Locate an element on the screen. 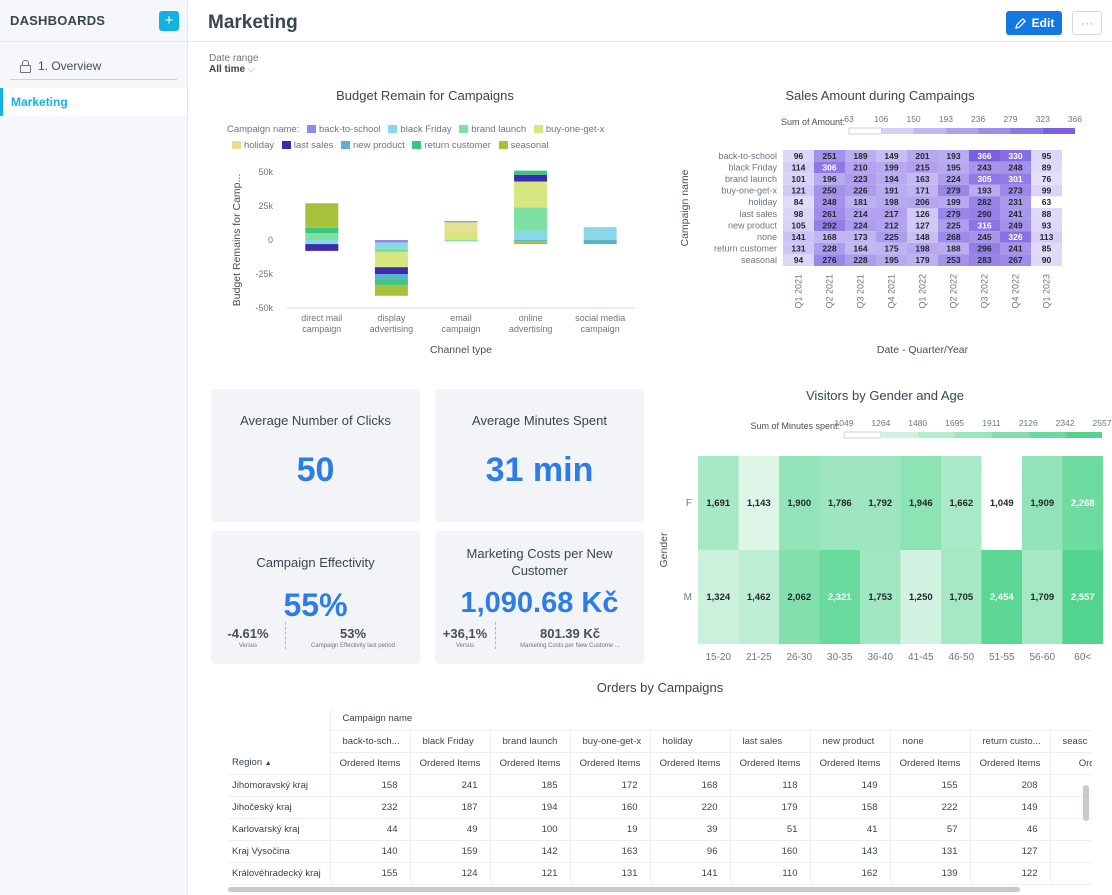 The image size is (1112, 895). cell-value: 90 is located at coordinates (1047, 260).